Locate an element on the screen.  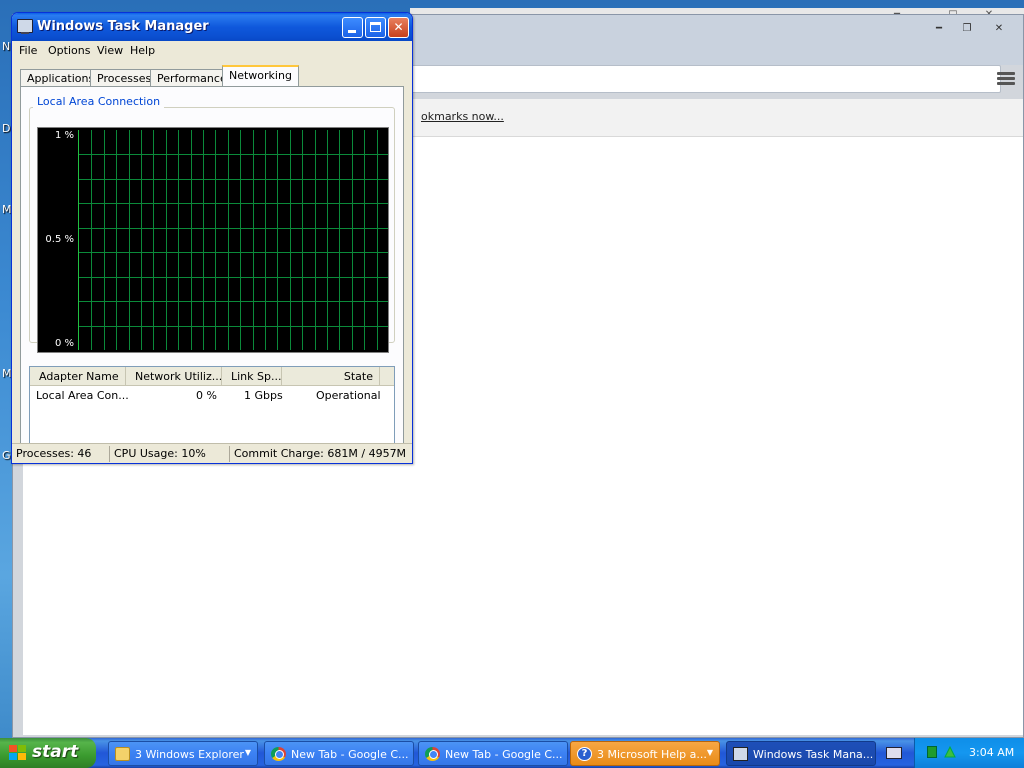
table-row: Local Area Con... 0 % 1 Gbps Operational is located at coordinates (212, 395).